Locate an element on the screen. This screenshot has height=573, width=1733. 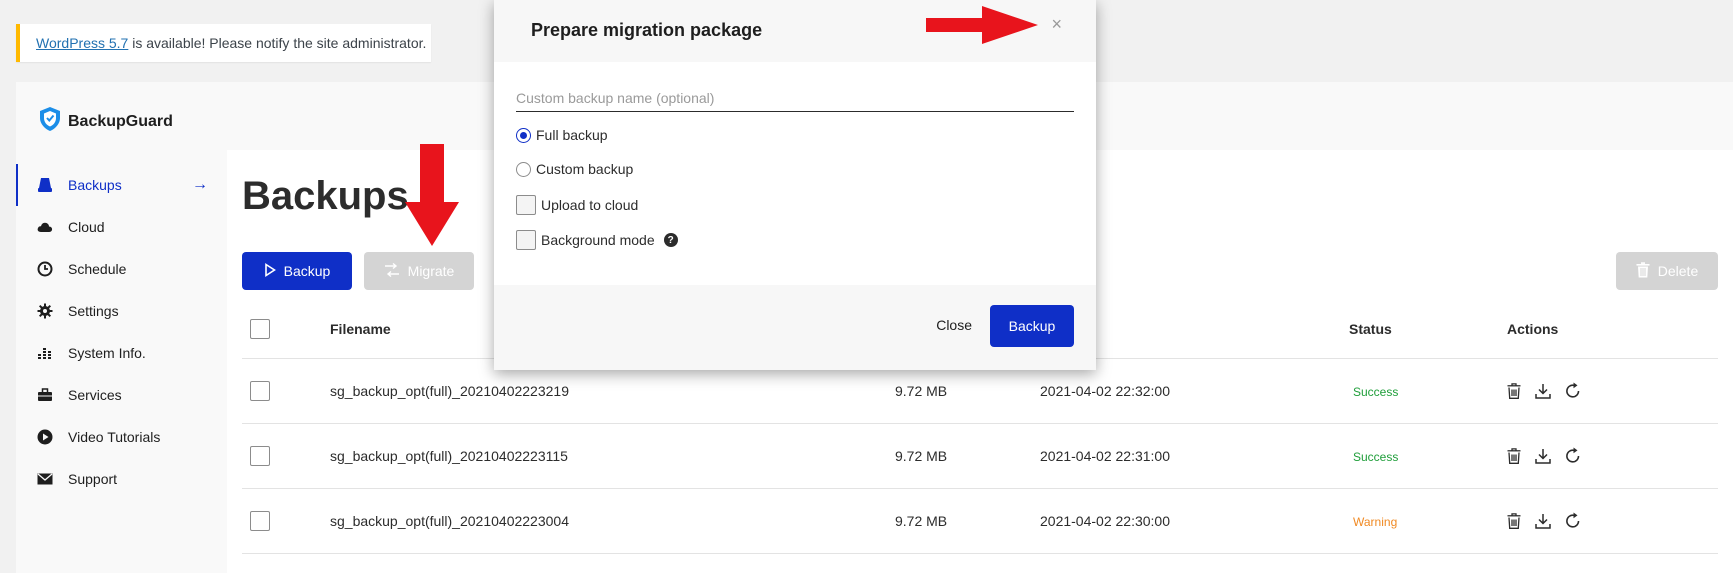
modal-close-button: Close is located at coordinates (954, 325).